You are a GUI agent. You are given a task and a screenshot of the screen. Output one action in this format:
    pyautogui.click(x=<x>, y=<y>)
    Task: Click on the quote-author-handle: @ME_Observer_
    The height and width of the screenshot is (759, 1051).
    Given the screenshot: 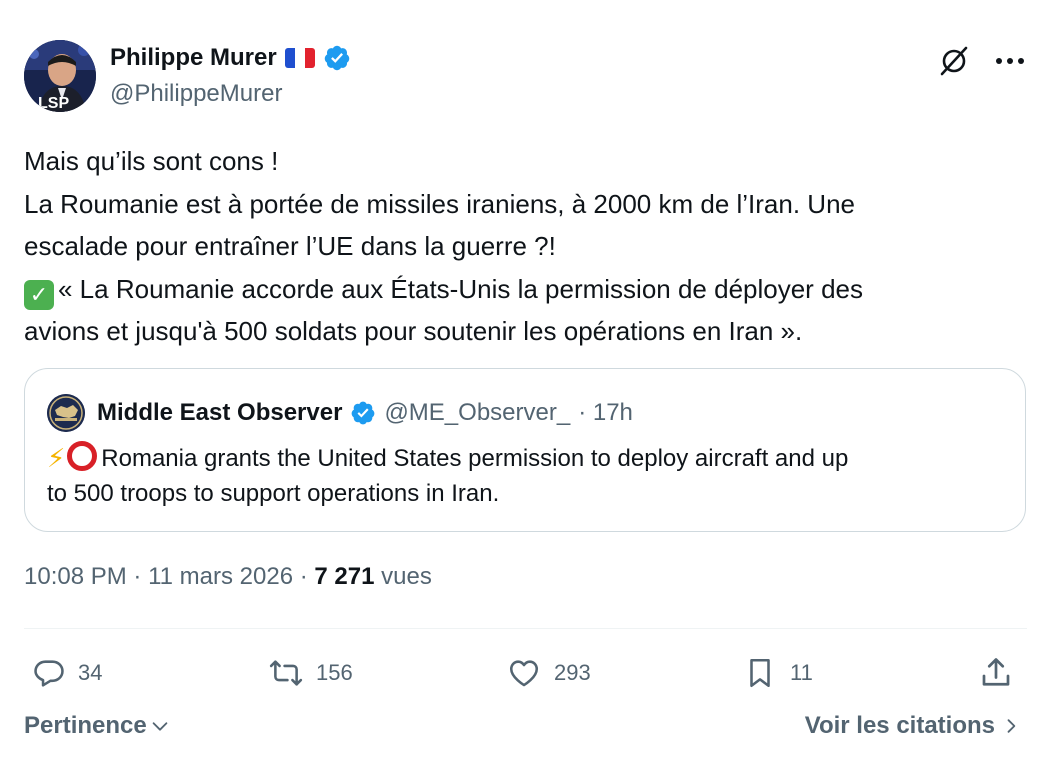 What is the action you would take?
    pyautogui.click(x=477, y=412)
    